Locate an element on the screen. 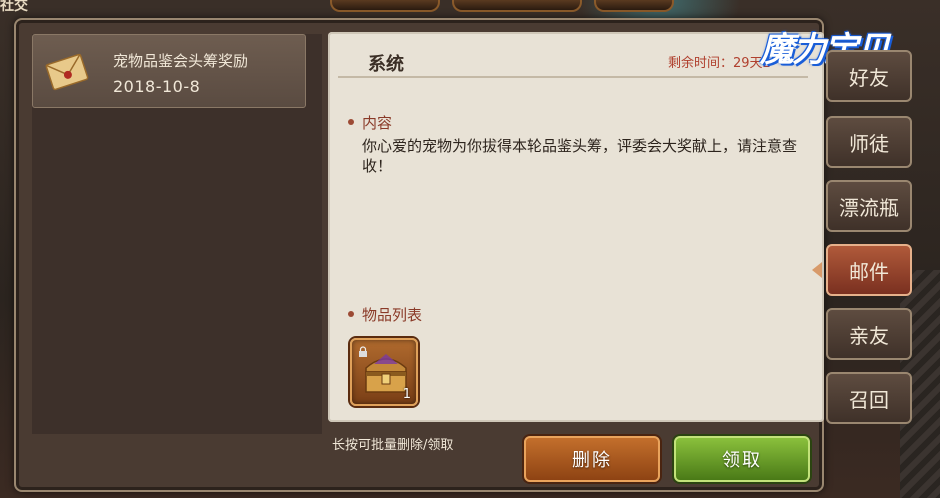 Image resolution: width=940 pixels, height=498 pixels. window-title: 社交 is located at coordinates (14, 7).